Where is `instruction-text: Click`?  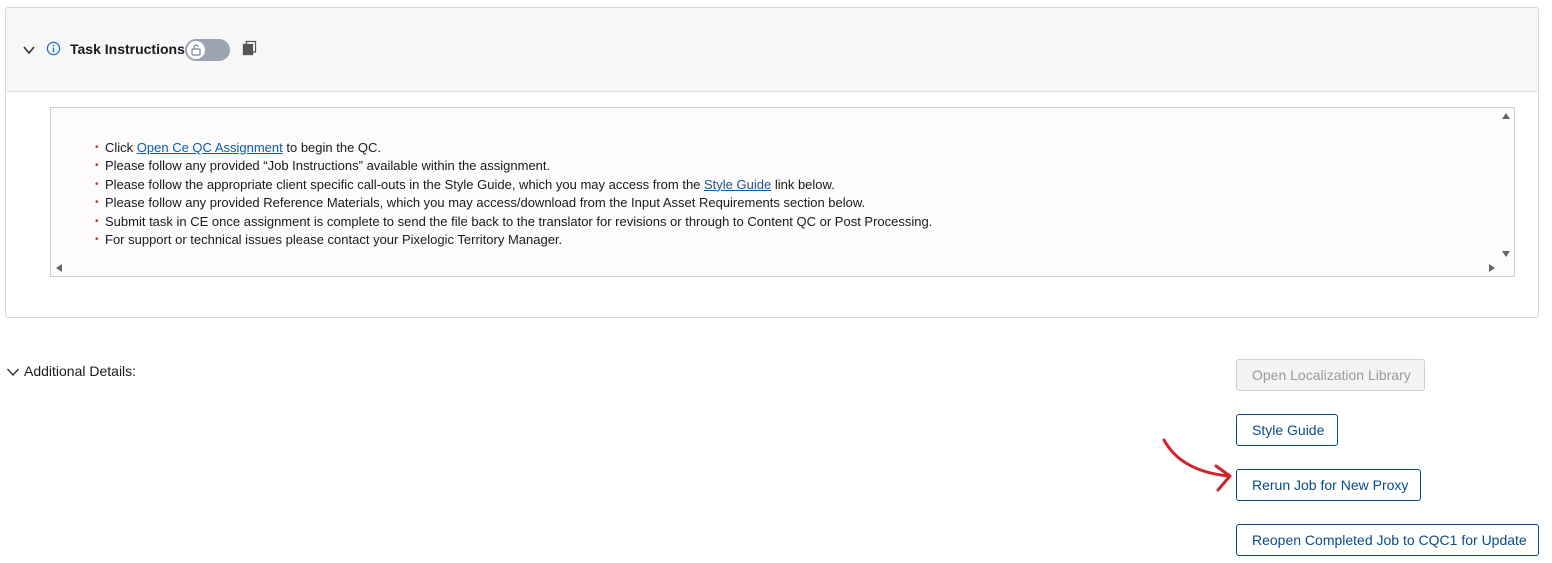
instruction-text: Click is located at coordinates (121, 147).